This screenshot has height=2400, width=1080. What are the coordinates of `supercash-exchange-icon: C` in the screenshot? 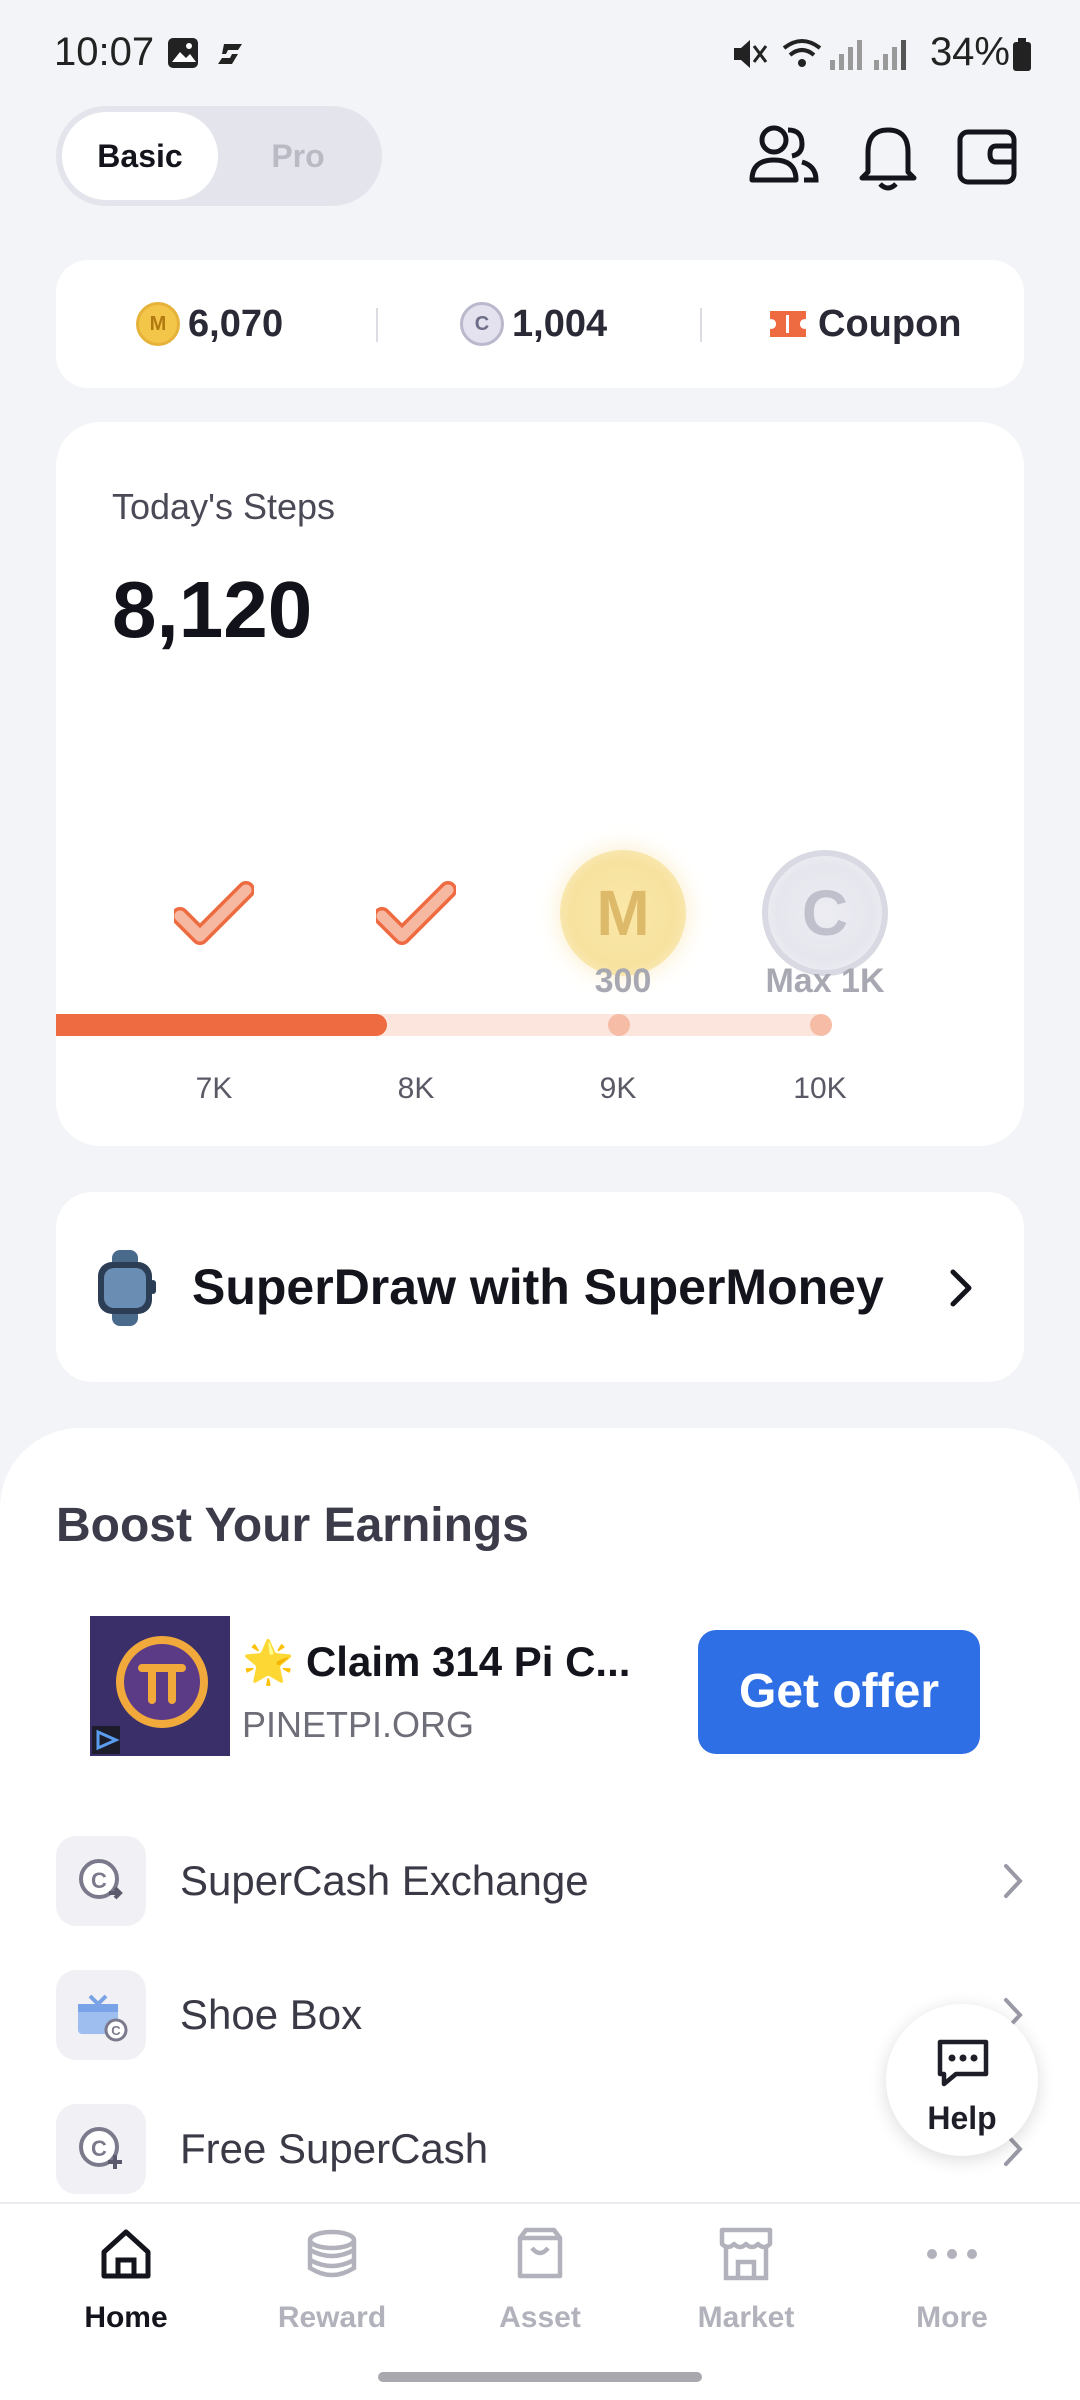 It's located at (101, 1881).